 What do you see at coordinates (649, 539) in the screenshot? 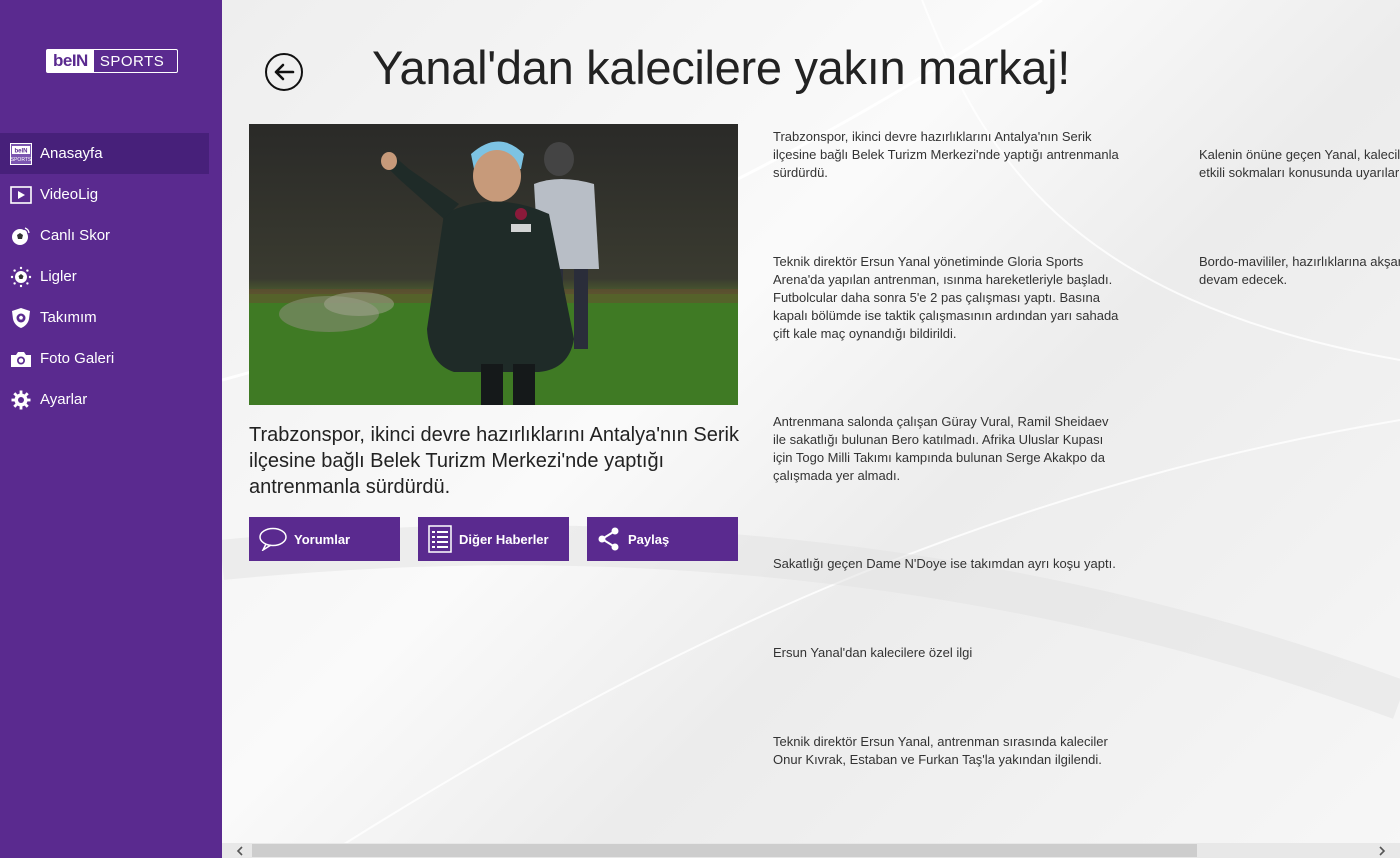
I see `share-label: Paylaş` at bounding box center [649, 539].